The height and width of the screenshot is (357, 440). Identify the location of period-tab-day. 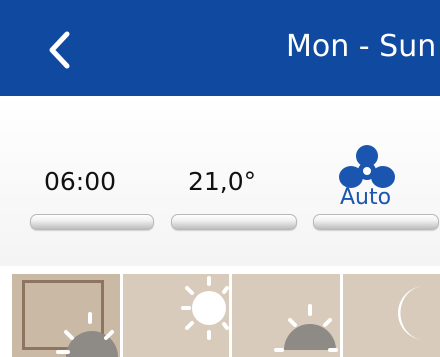
(176, 315).